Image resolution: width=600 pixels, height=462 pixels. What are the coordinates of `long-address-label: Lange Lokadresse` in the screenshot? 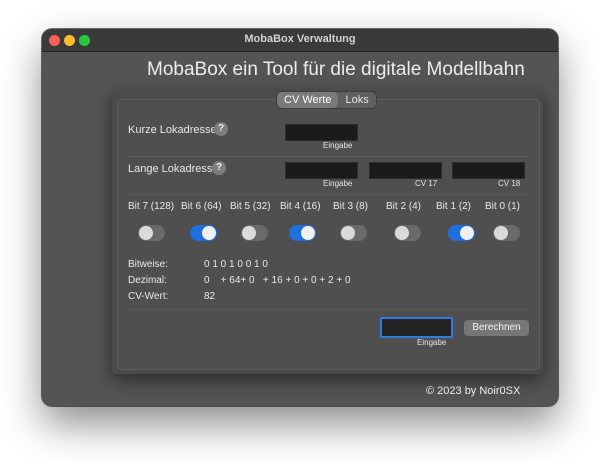 It's located at (173, 169).